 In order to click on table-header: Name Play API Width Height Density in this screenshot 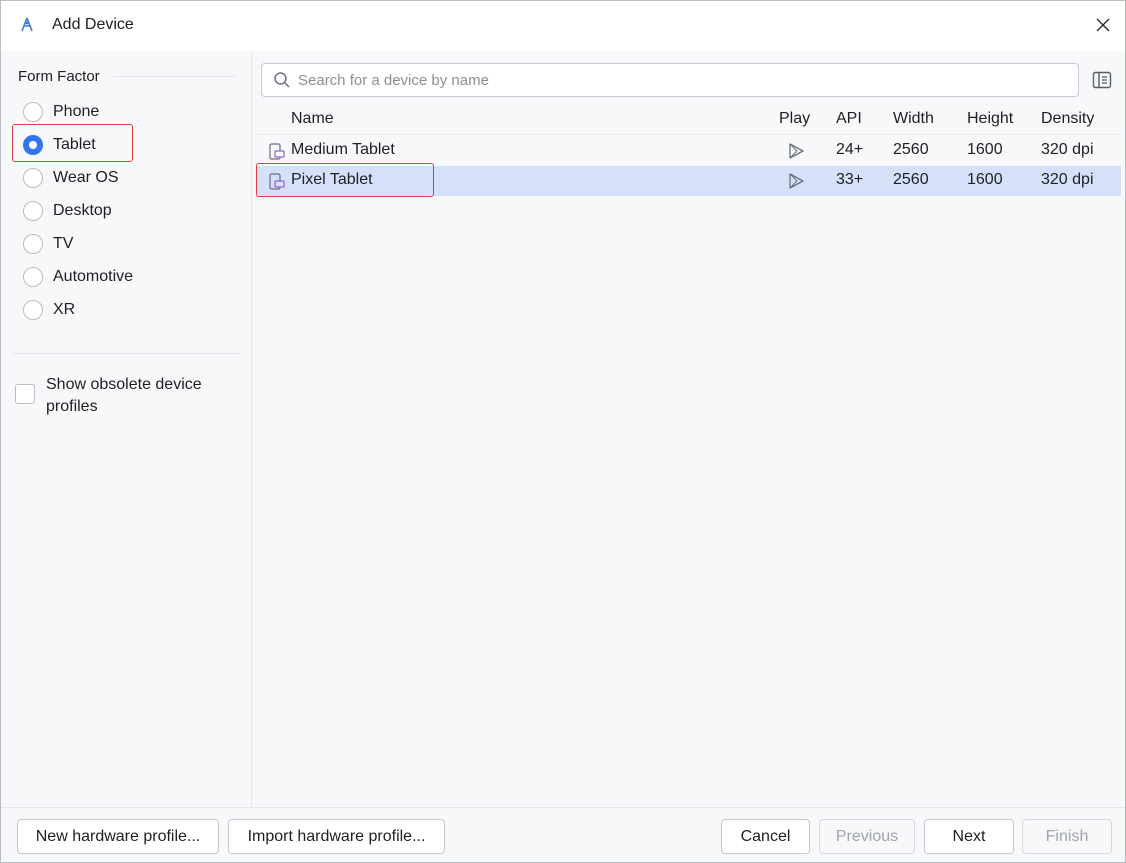, I will do `click(689, 121)`.